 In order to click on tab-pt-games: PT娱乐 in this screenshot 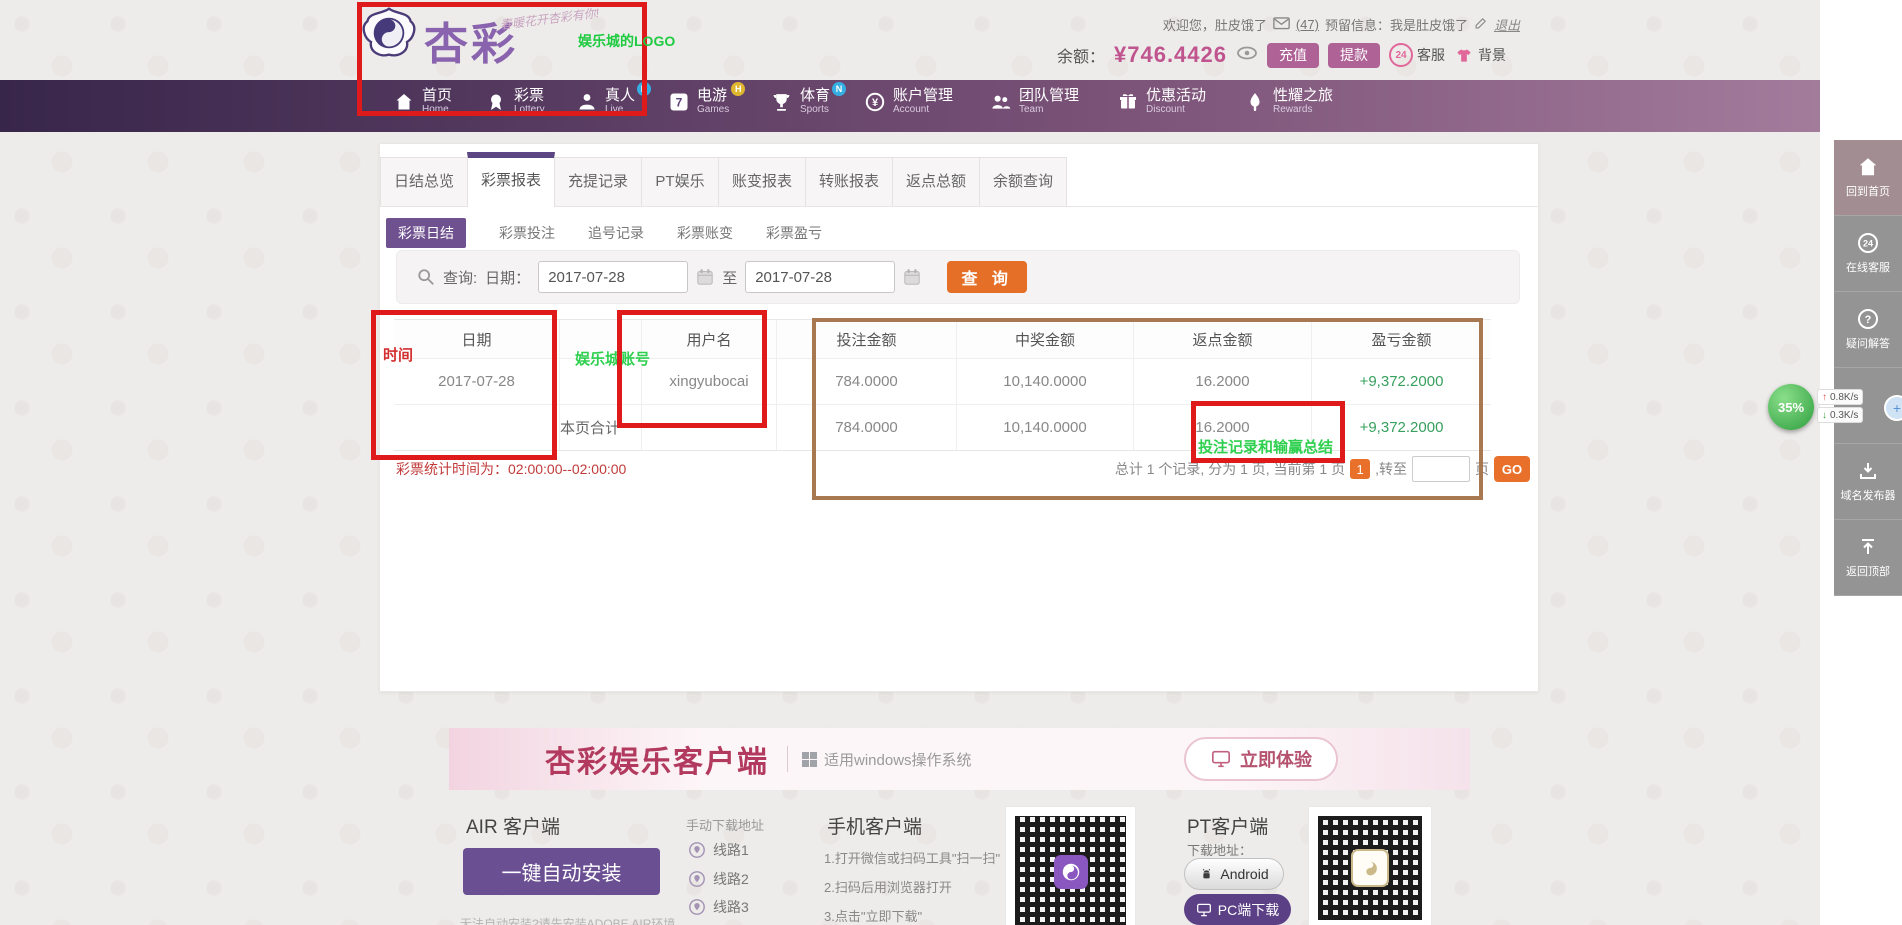, I will do `click(680, 181)`.